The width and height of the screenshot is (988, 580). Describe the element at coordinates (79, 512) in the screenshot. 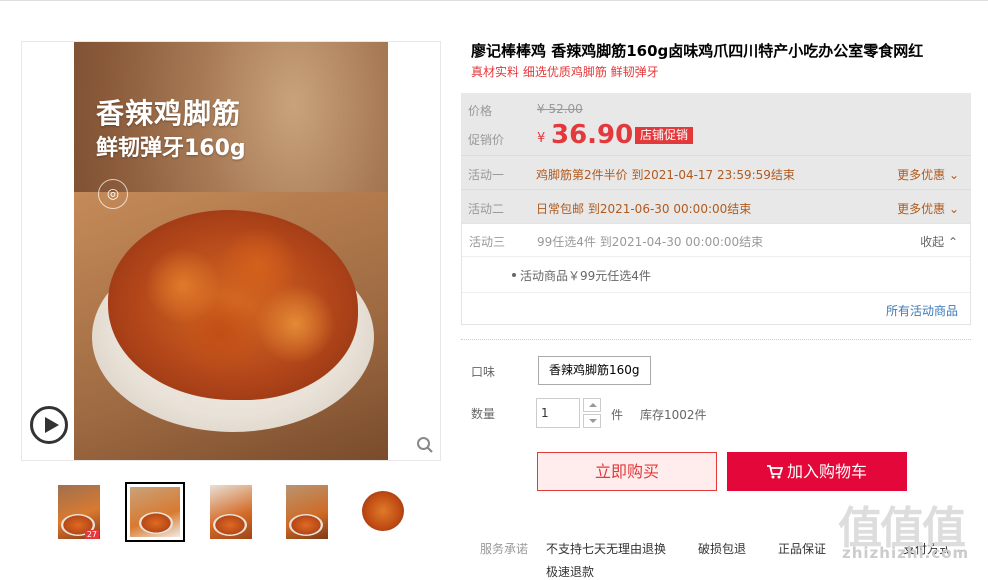

I see `thumbnail-1: 27` at that location.